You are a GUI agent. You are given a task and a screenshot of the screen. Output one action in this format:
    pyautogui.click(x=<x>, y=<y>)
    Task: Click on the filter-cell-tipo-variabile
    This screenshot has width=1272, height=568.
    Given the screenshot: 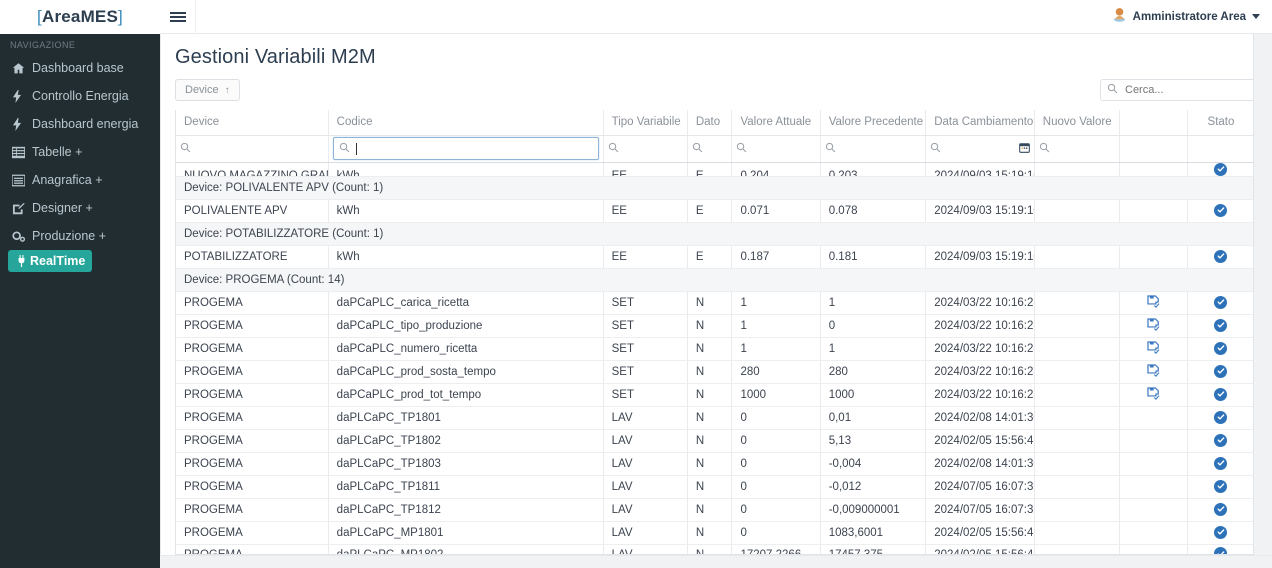 What is the action you would take?
    pyautogui.click(x=645, y=149)
    